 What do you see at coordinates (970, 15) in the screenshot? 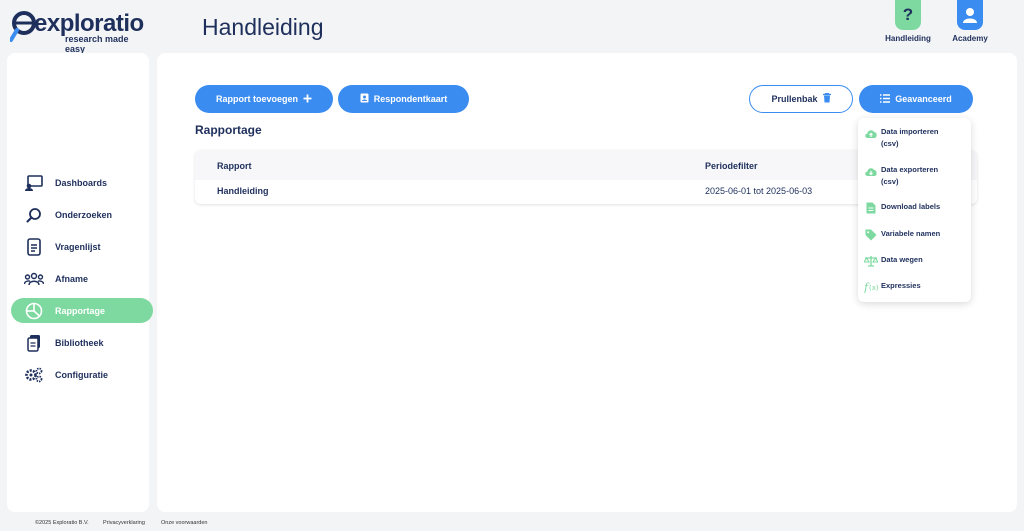
I see `user-icon` at bounding box center [970, 15].